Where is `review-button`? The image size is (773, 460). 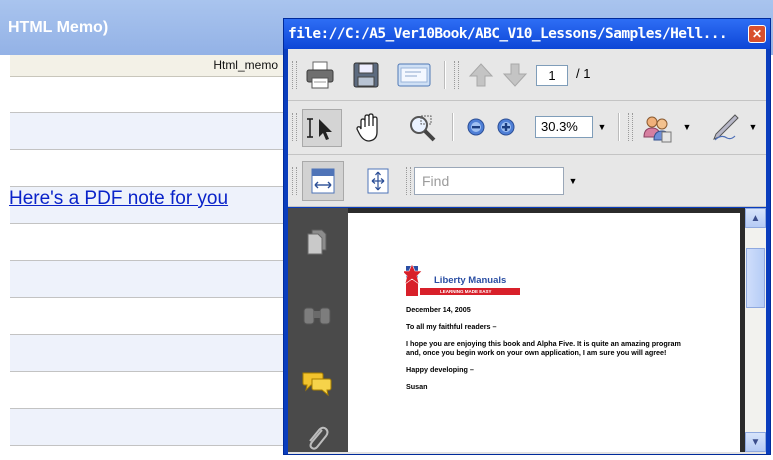 review-button is located at coordinates (658, 128).